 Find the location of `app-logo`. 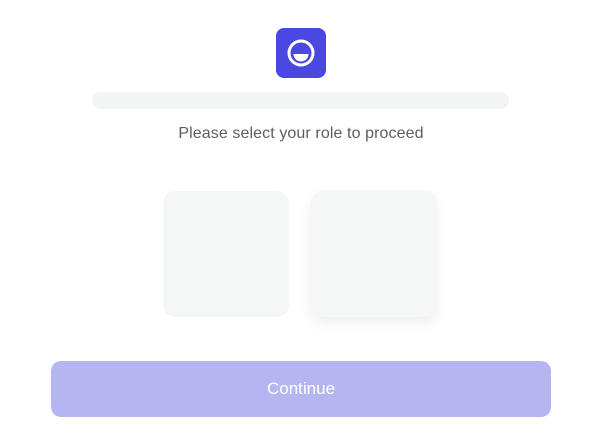

app-logo is located at coordinates (301, 53).